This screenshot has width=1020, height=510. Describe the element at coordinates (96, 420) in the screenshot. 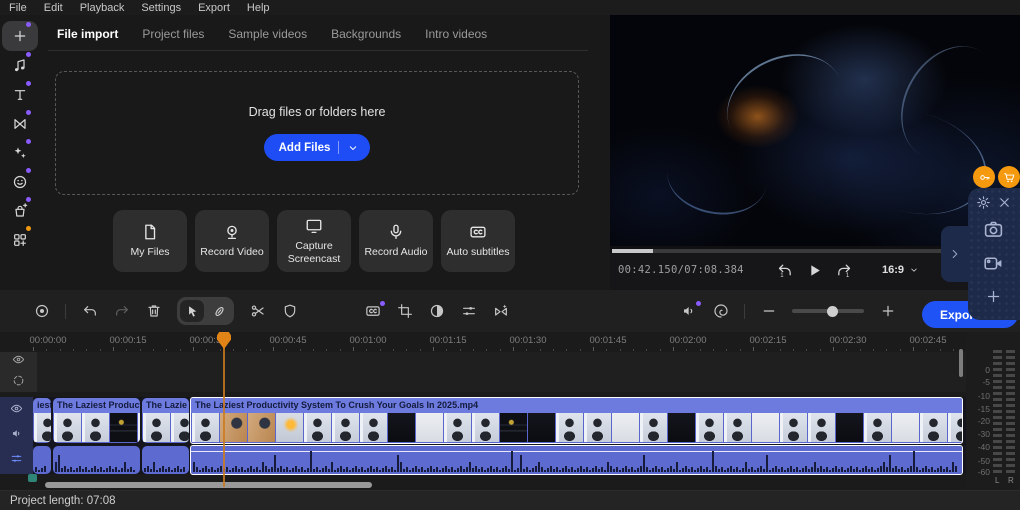

I see `video-clip: The Laziest Product` at that location.